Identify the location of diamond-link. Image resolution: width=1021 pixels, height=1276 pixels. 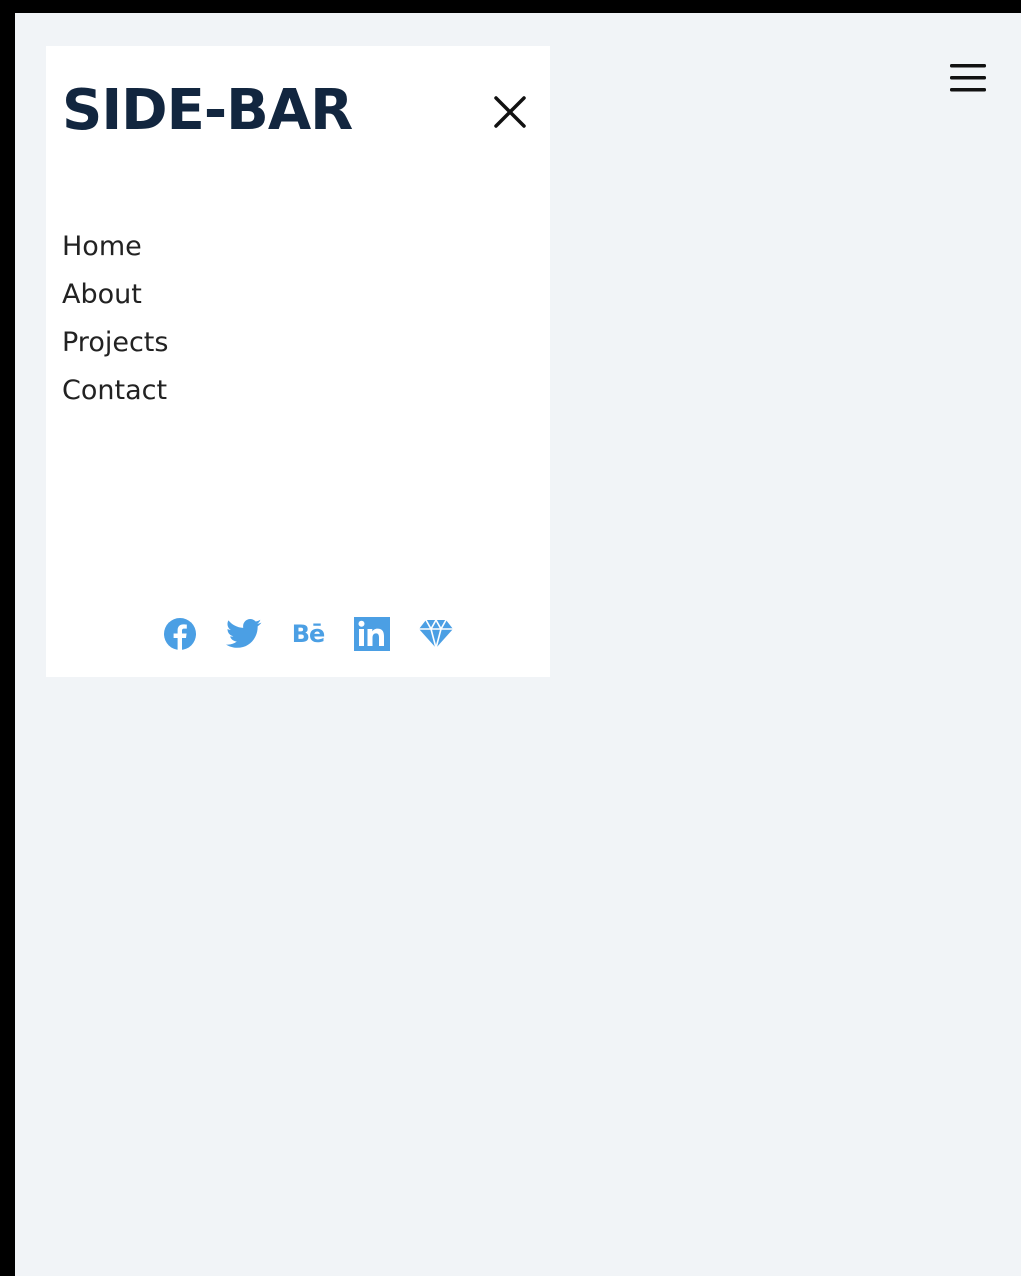
(436, 634).